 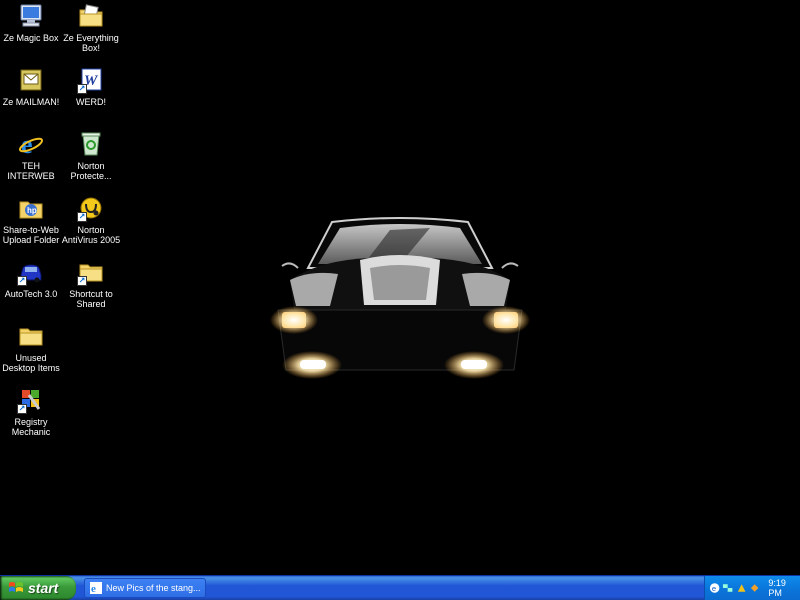 What do you see at coordinates (31, 16) in the screenshot?
I see `my-computer-icon` at bounding box center [31, 16].